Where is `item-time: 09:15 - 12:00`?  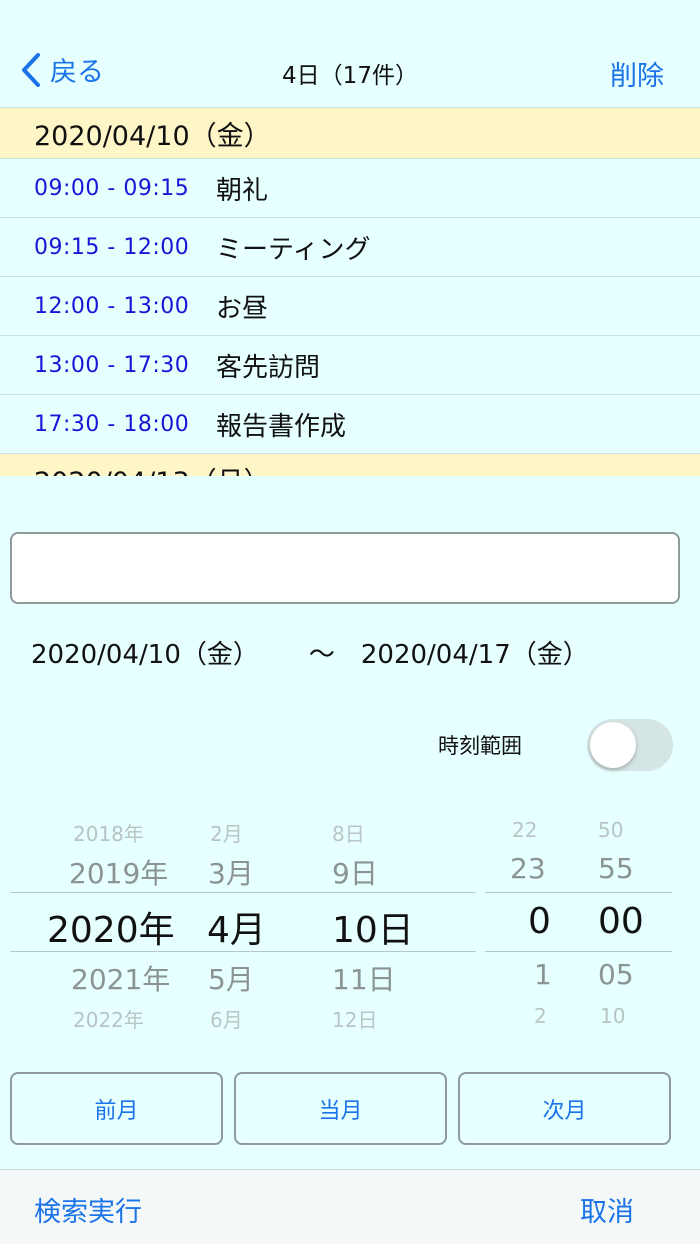
item-time: 09:15 - 12:00 is located at coordinates (112, 247).